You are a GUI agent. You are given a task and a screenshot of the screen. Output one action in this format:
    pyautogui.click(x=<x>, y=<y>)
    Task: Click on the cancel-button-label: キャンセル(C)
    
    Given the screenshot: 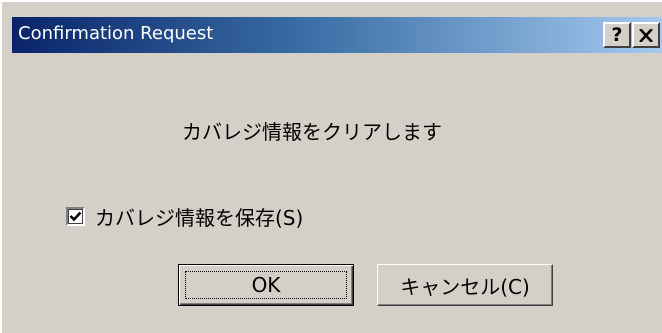 What is the action you would take?
    pyautogui.click(x=465, y=286)
    